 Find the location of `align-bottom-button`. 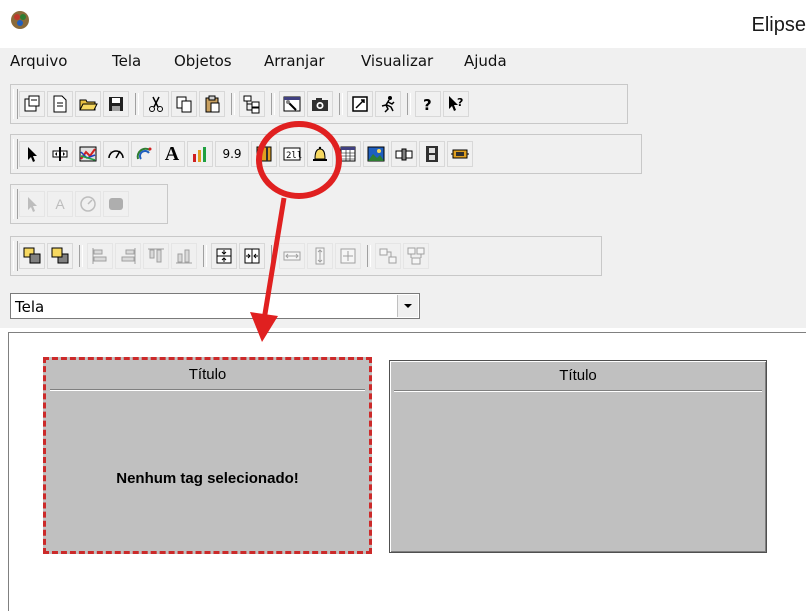

align-bottom-button is located at coordinates (184, 256).